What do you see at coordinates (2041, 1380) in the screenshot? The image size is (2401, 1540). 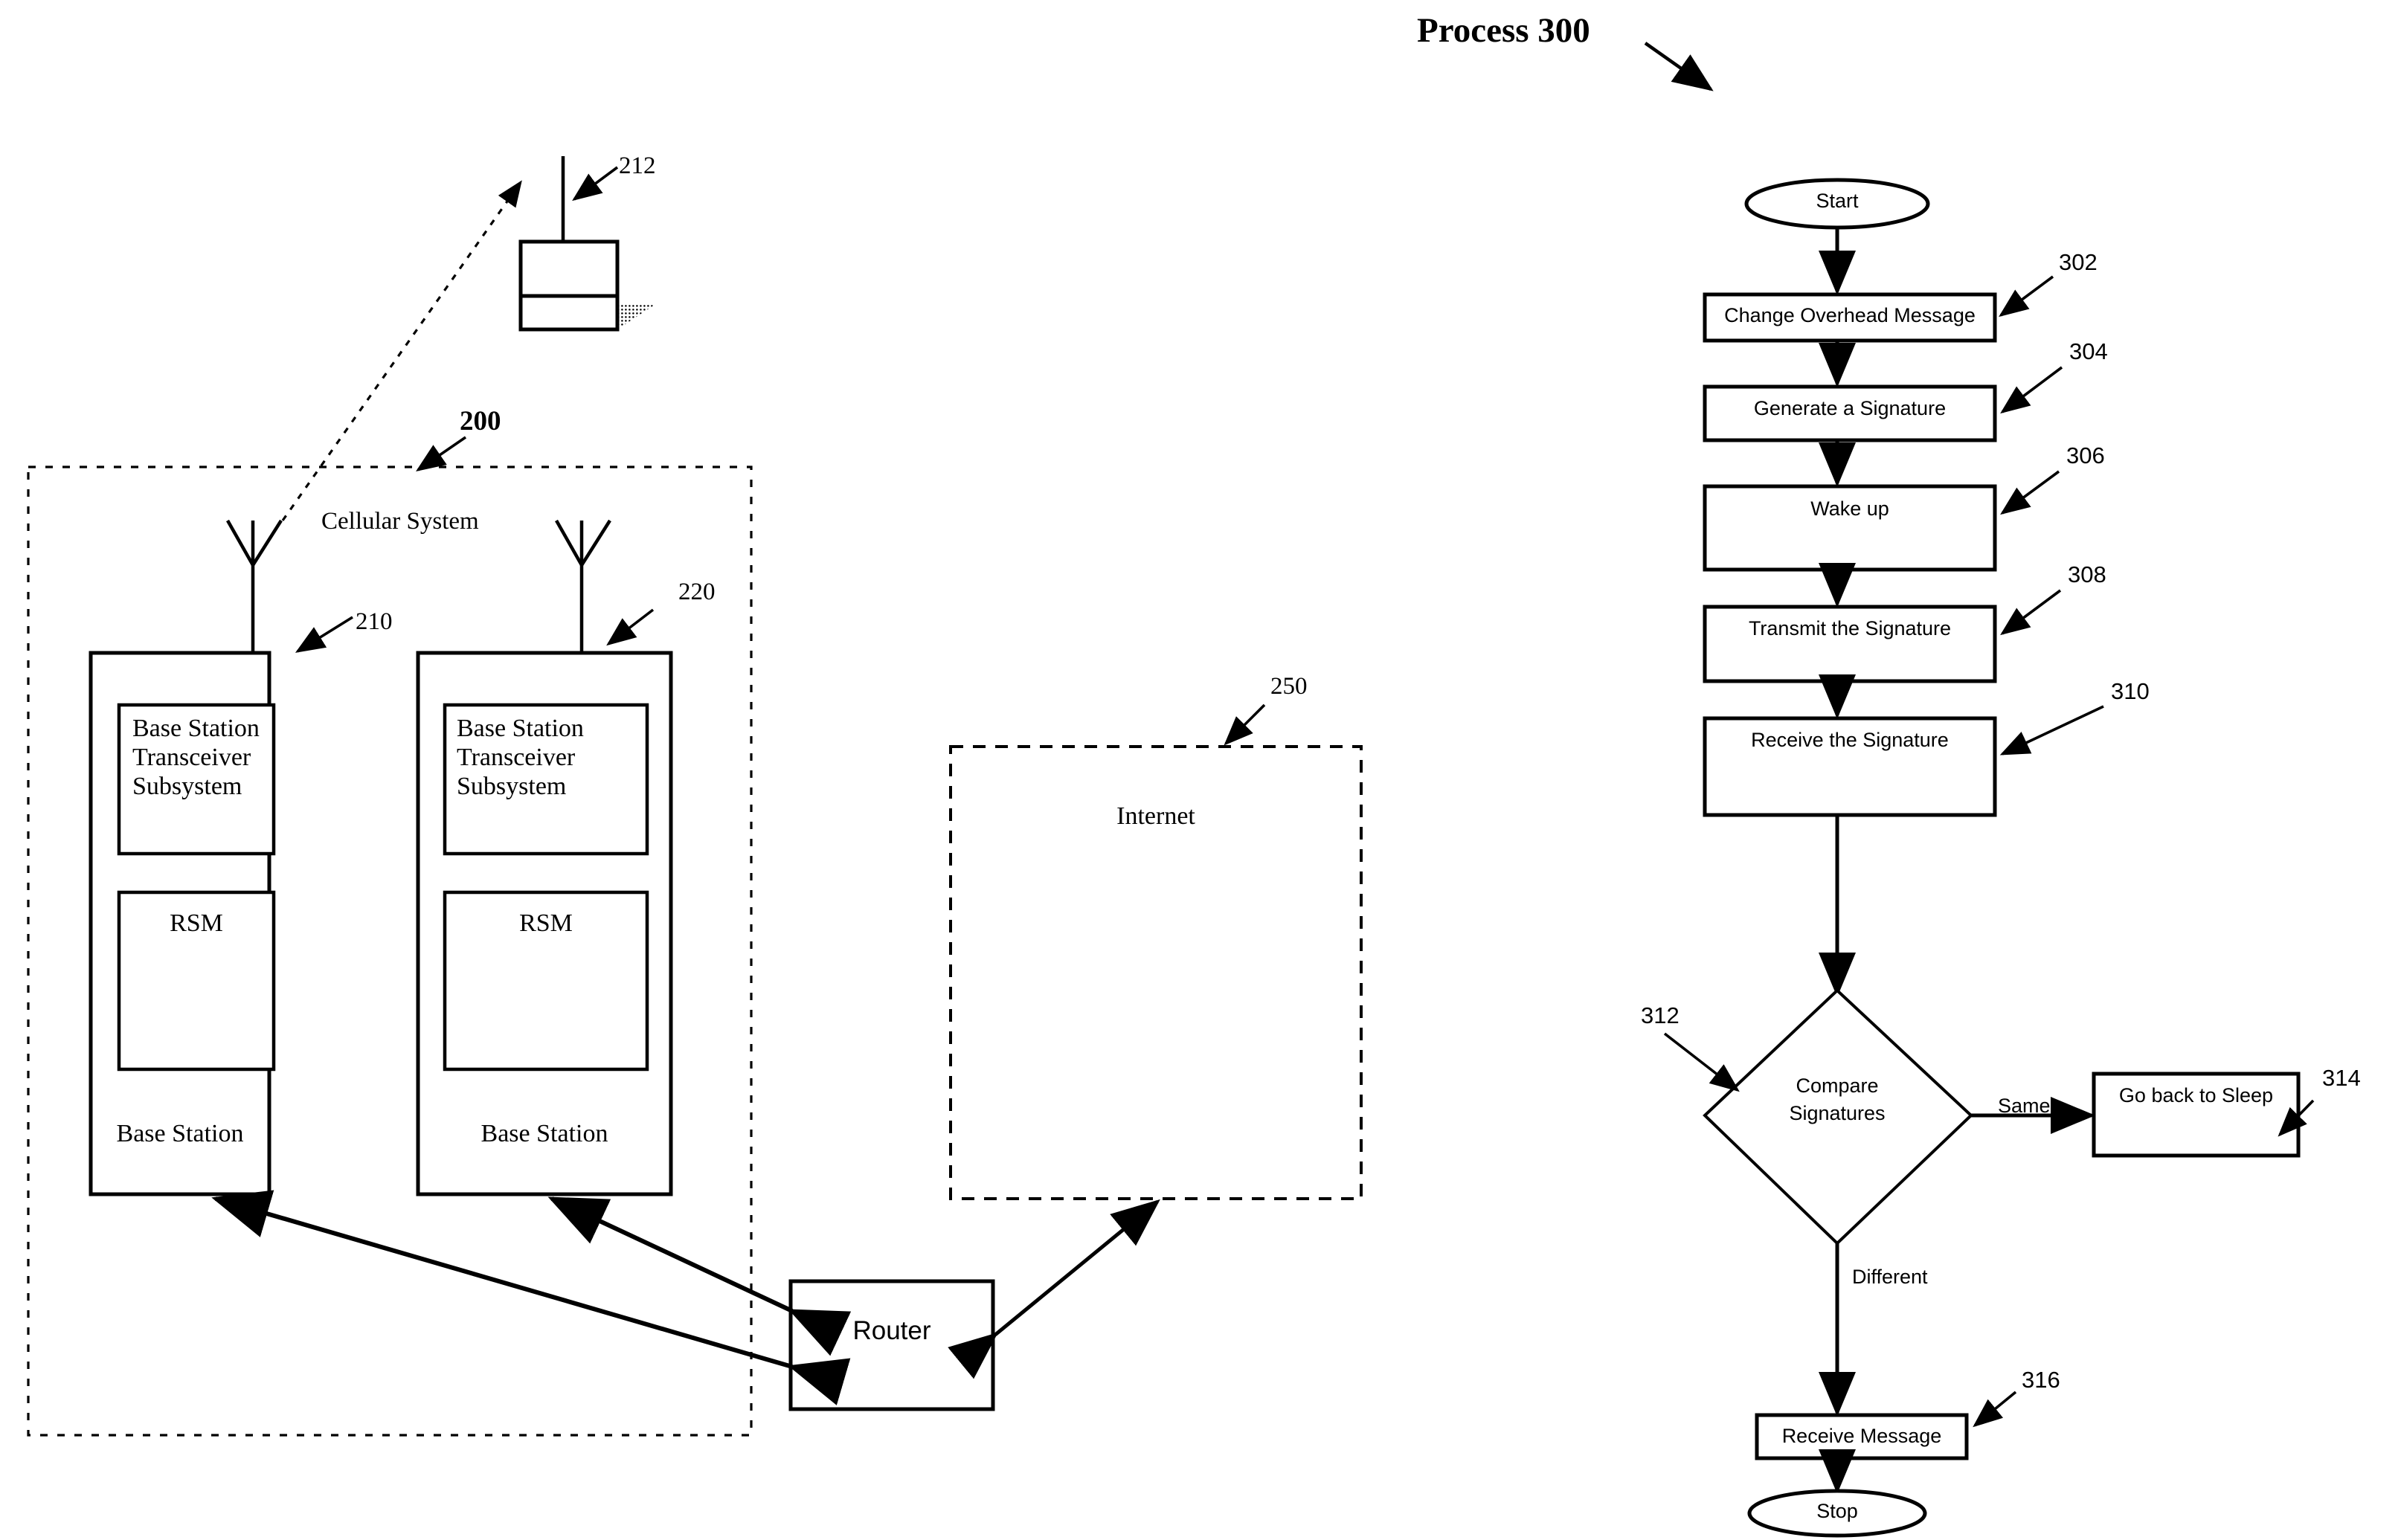 I see `ref-316-label: 316` at bounding box center [2041, 1380].